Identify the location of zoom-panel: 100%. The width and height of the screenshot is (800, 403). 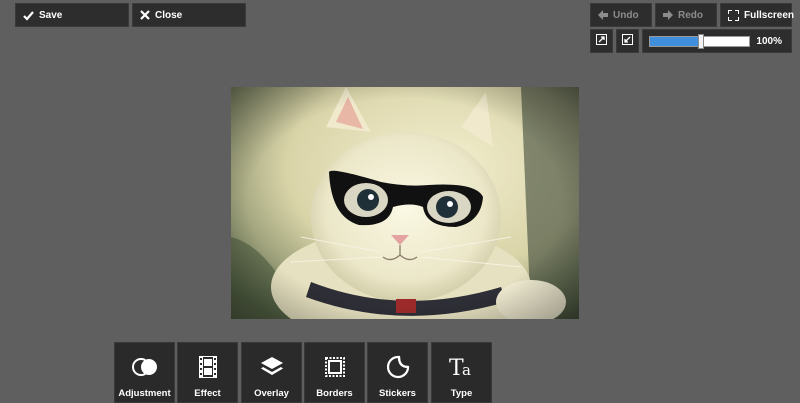
(717, 41).